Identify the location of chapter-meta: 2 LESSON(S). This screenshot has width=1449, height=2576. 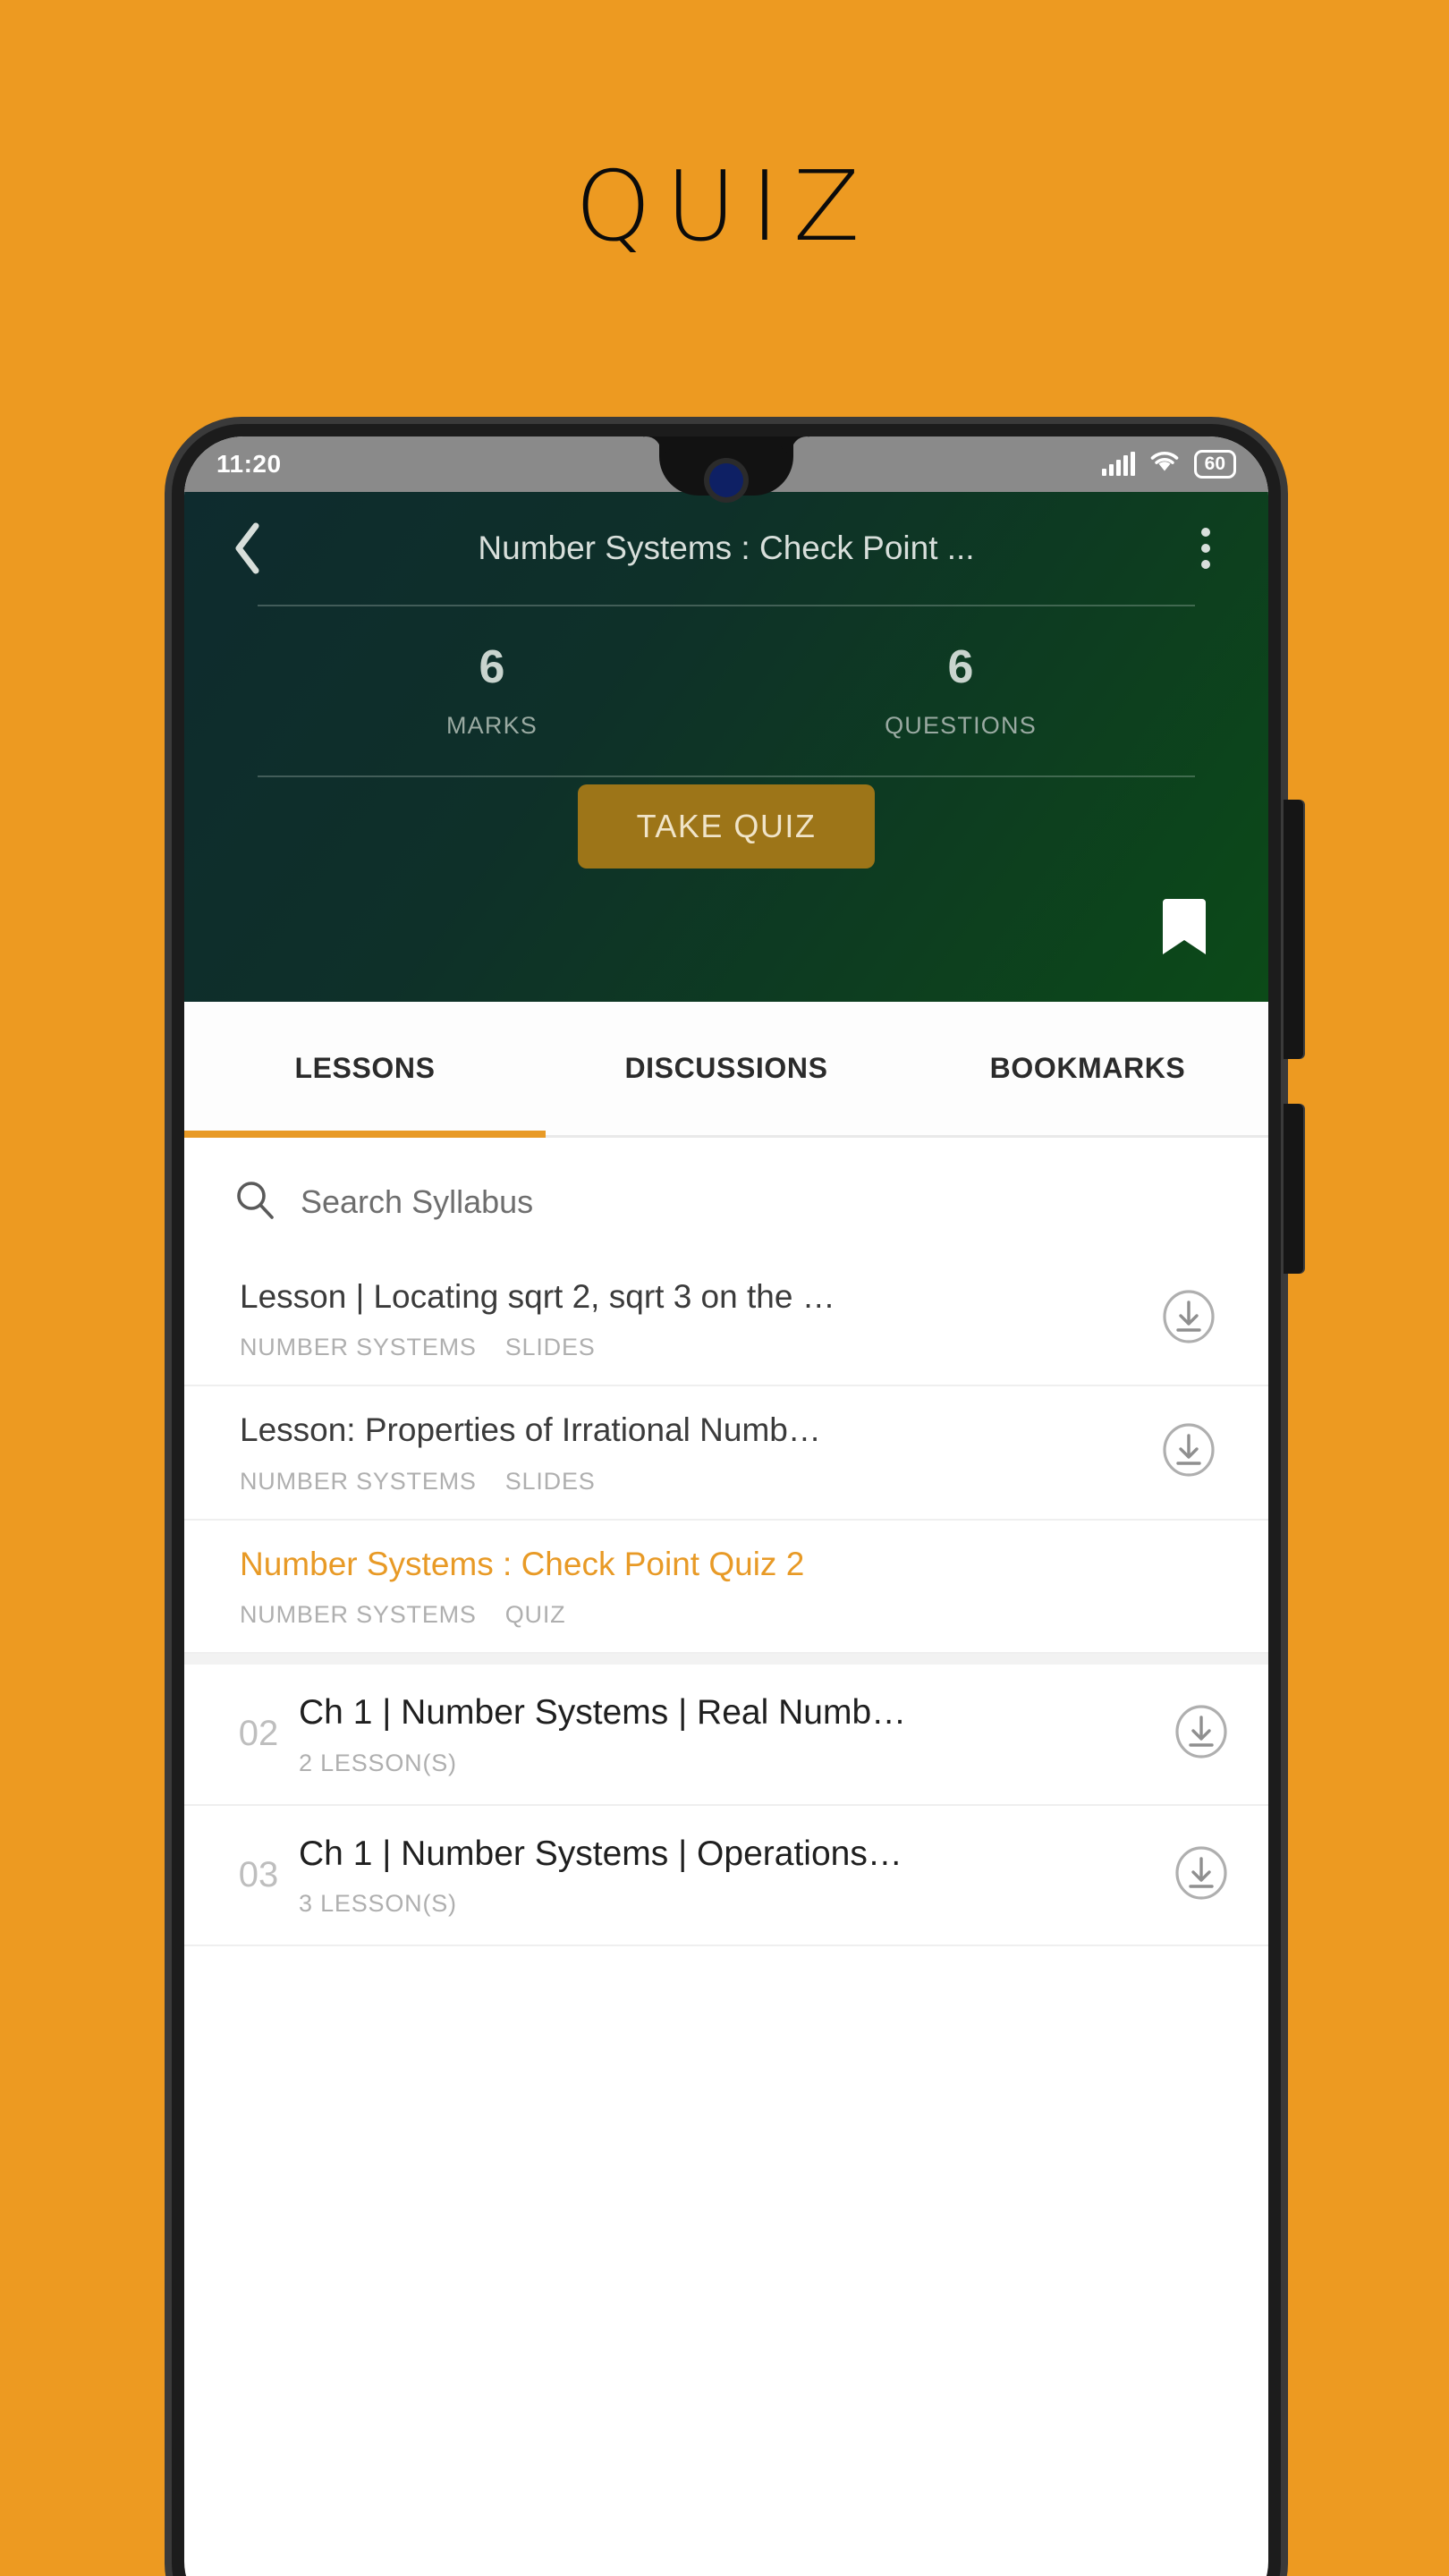
(378, 1762).